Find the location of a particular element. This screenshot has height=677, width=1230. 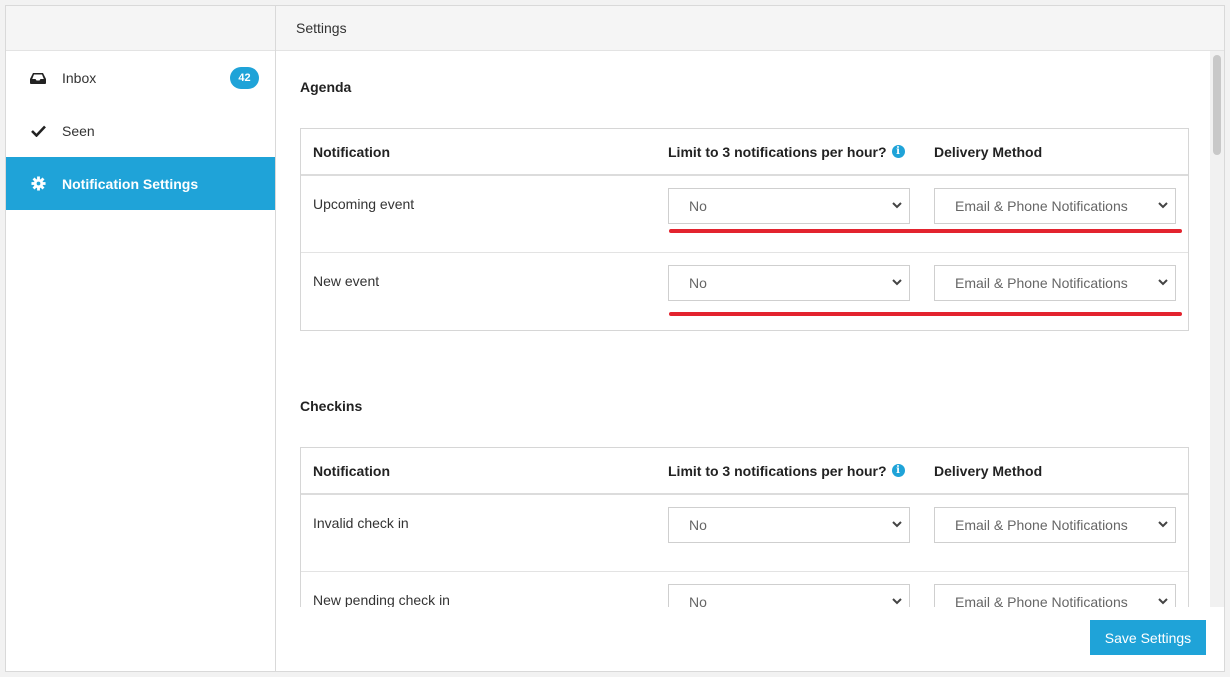

sidebar-item-inbox: Inbox 42 is located at coordinates (140, 77).